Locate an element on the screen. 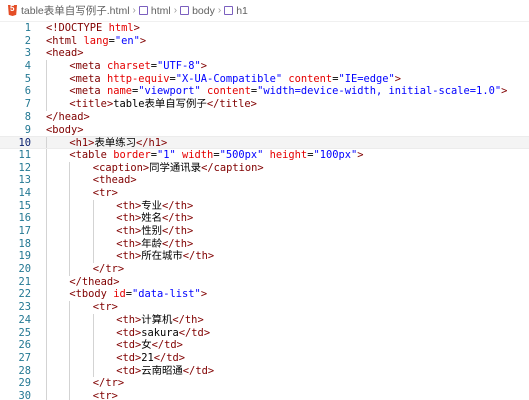  code-line: 28 <td>云南昭通</td> is located at coordinates (264, 371).